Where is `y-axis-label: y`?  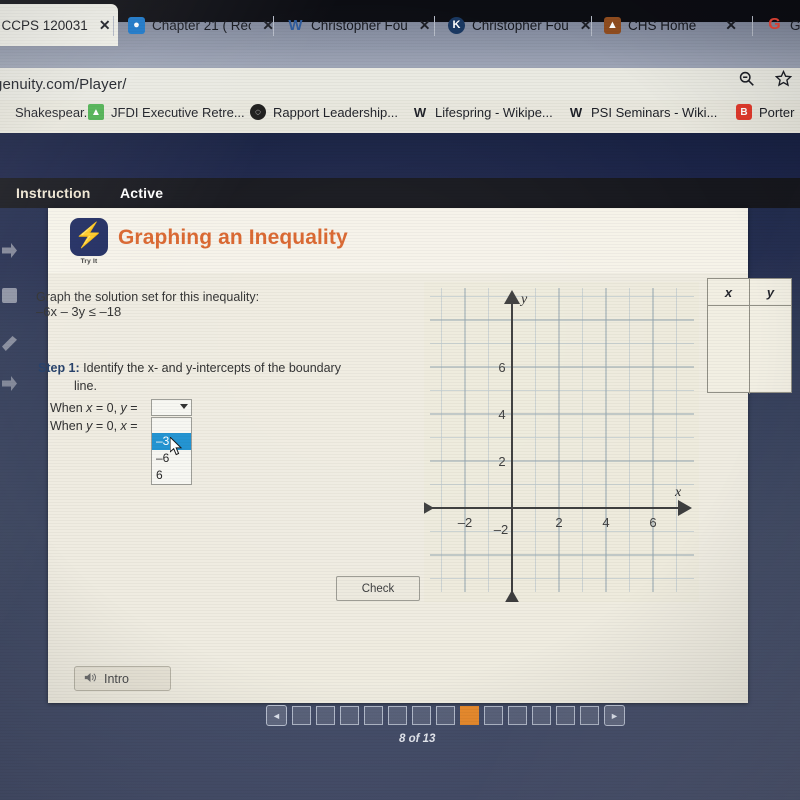
y-axis-label: y is located at coordinates (523, 299).